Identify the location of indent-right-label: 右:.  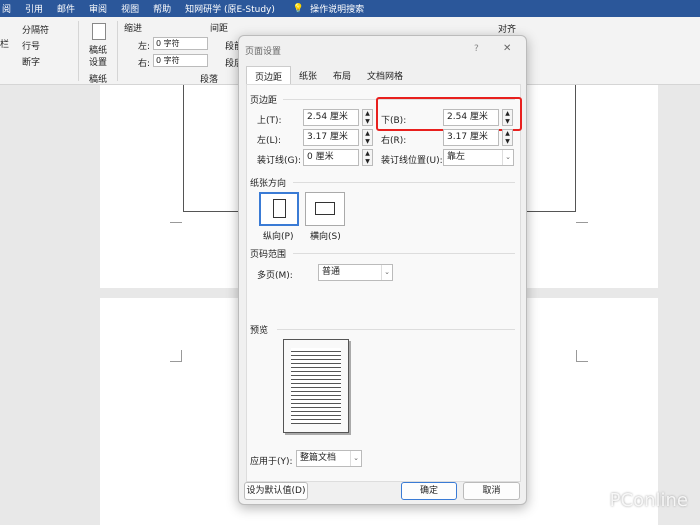
(144, 64).